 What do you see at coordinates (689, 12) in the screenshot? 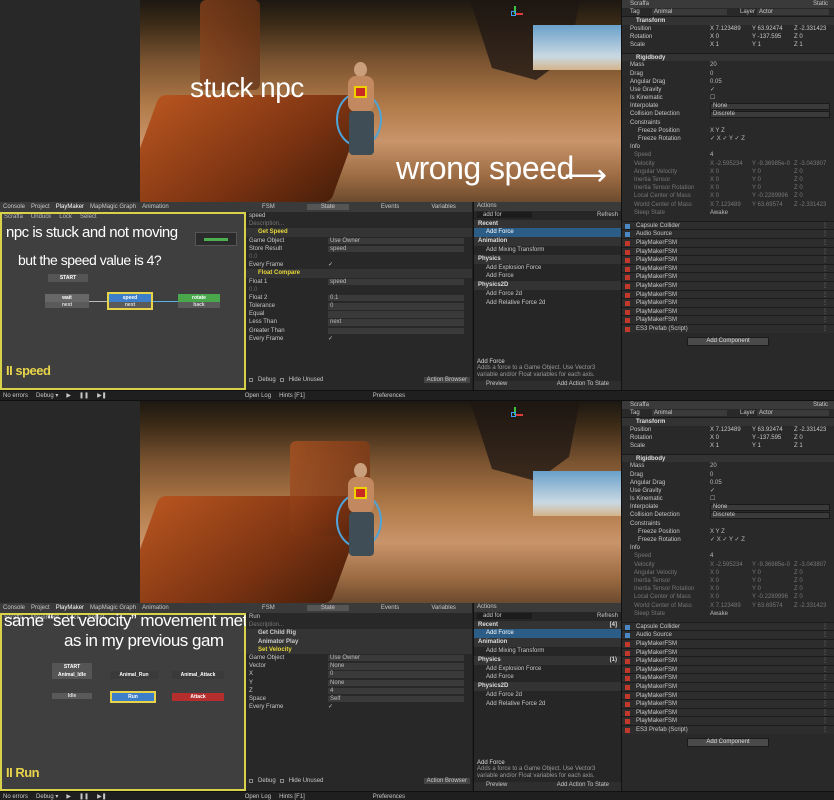
I see `tag-dropdown: Animal` at bounding box center [689, 12].